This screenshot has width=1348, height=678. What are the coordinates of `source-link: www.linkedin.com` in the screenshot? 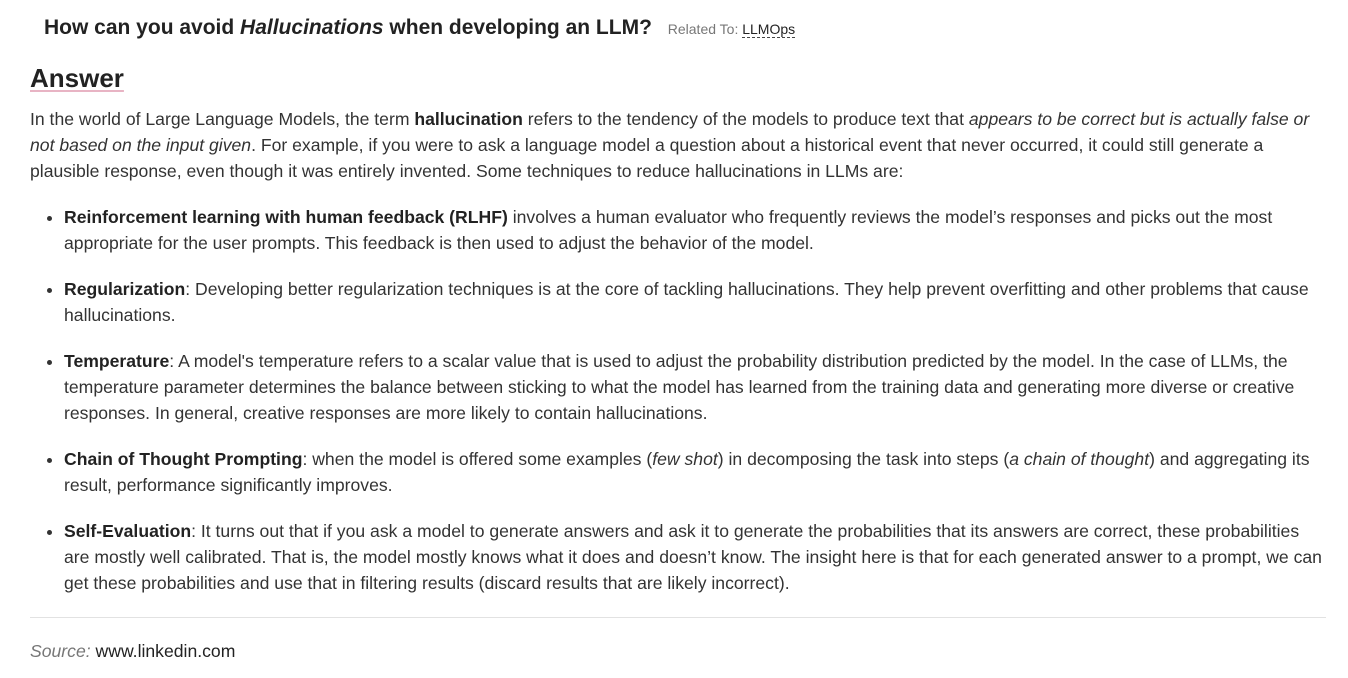 It's located at (166, 651).